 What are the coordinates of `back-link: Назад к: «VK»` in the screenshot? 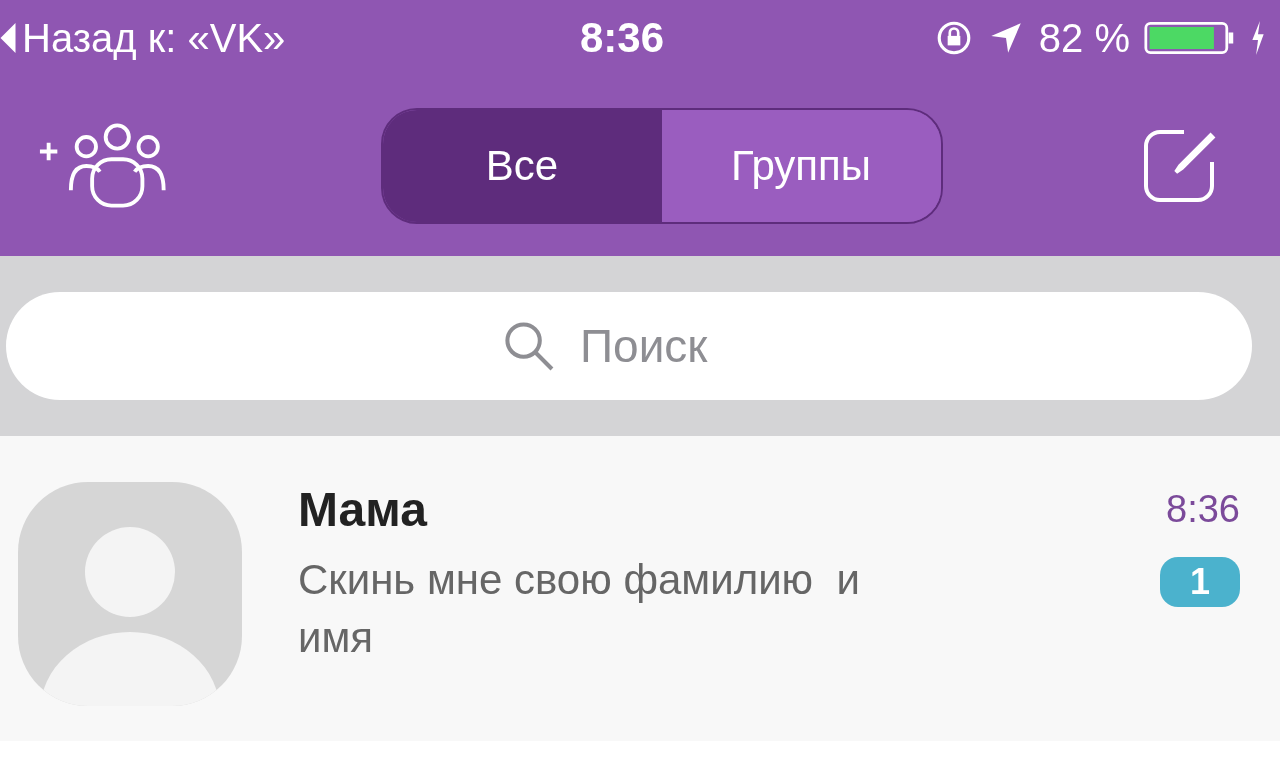 It's located at (154, 38).